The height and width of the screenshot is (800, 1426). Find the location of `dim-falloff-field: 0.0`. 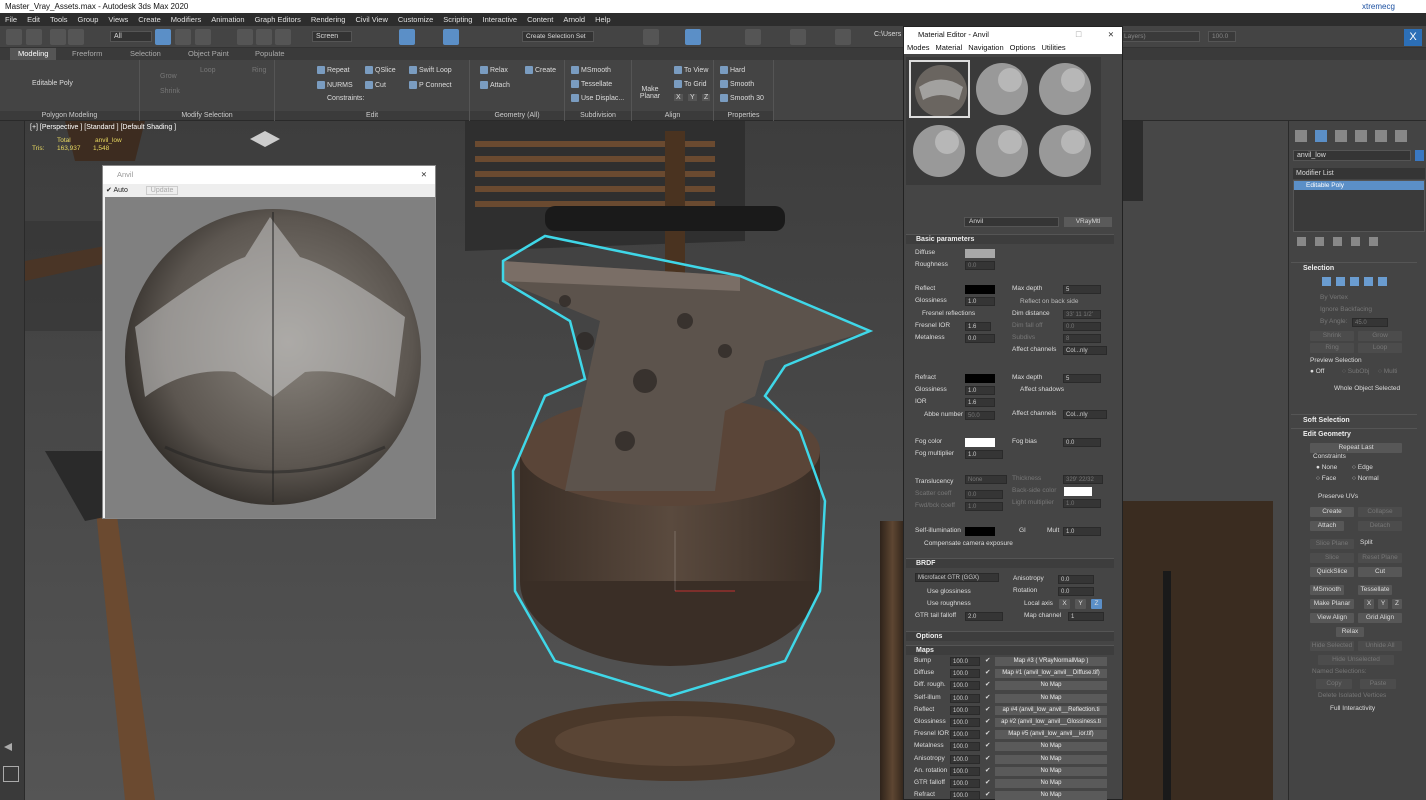

dim-falloff-field: 0.0 is located at coordinates (1082, 326).